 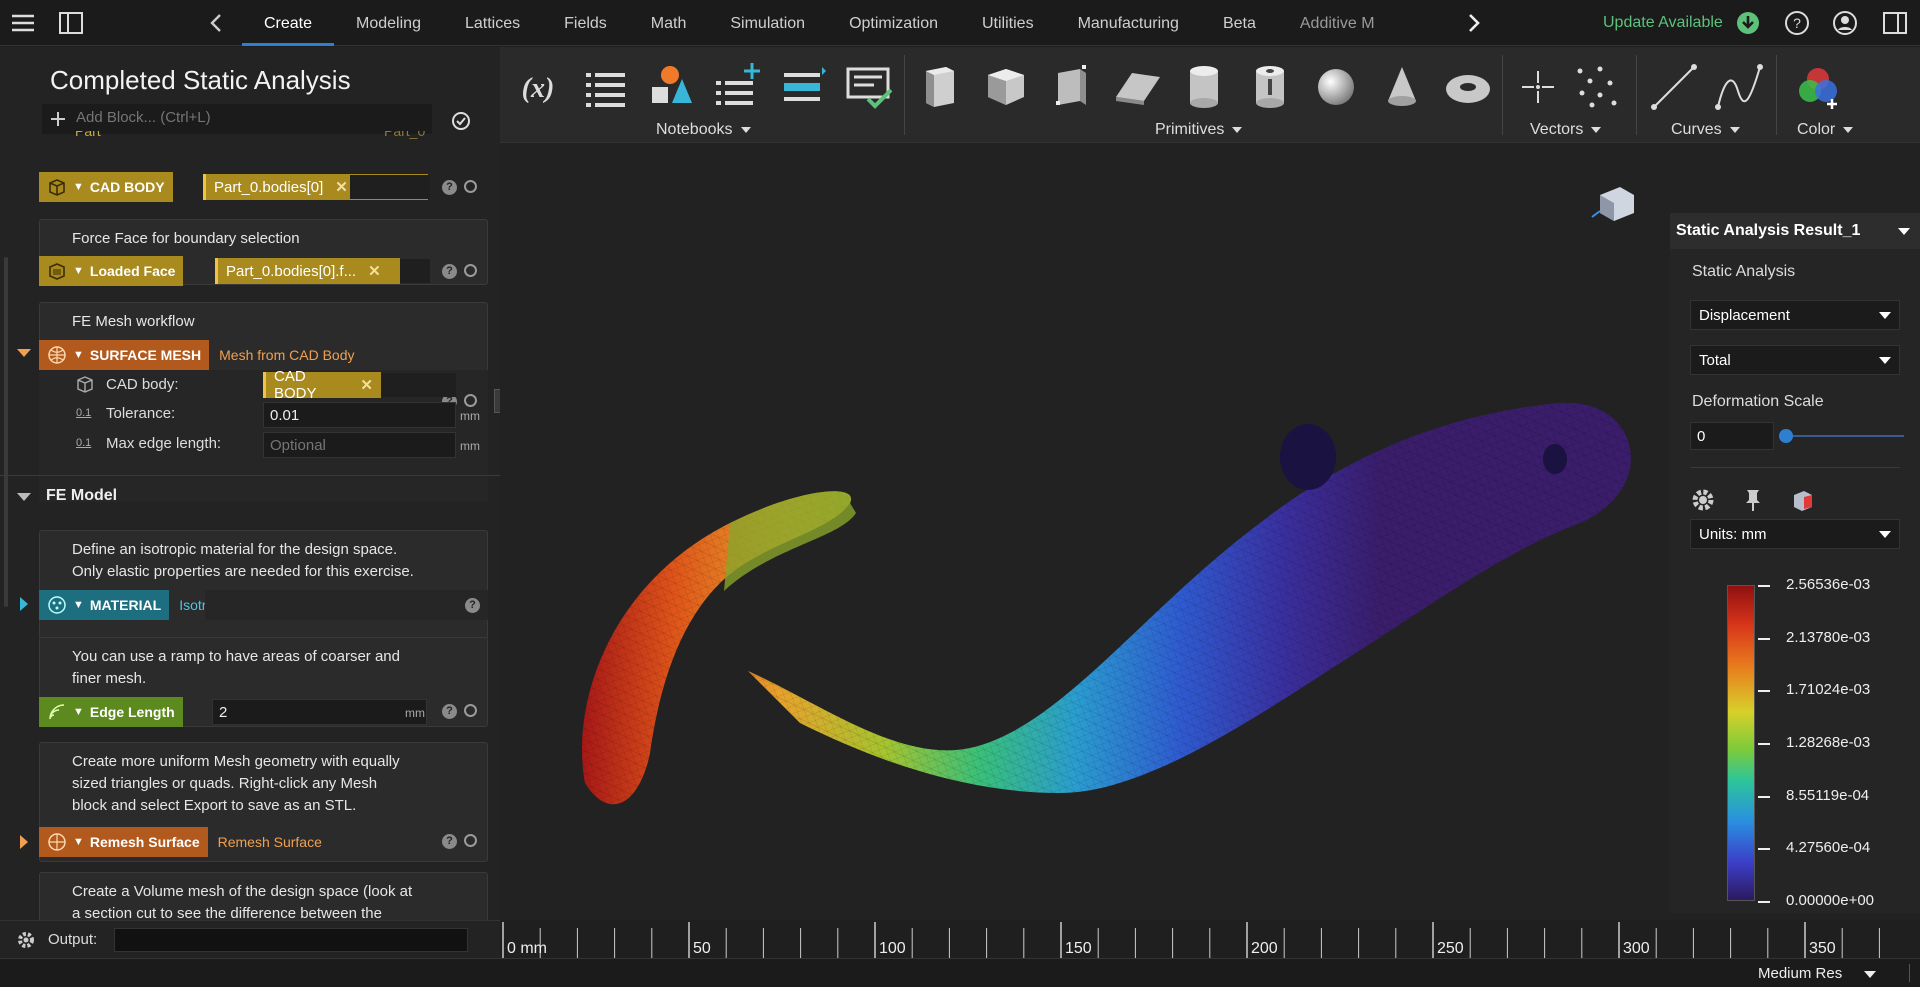 I want to click on fe-model-heading: FE Model, so click(x=81, y=496).